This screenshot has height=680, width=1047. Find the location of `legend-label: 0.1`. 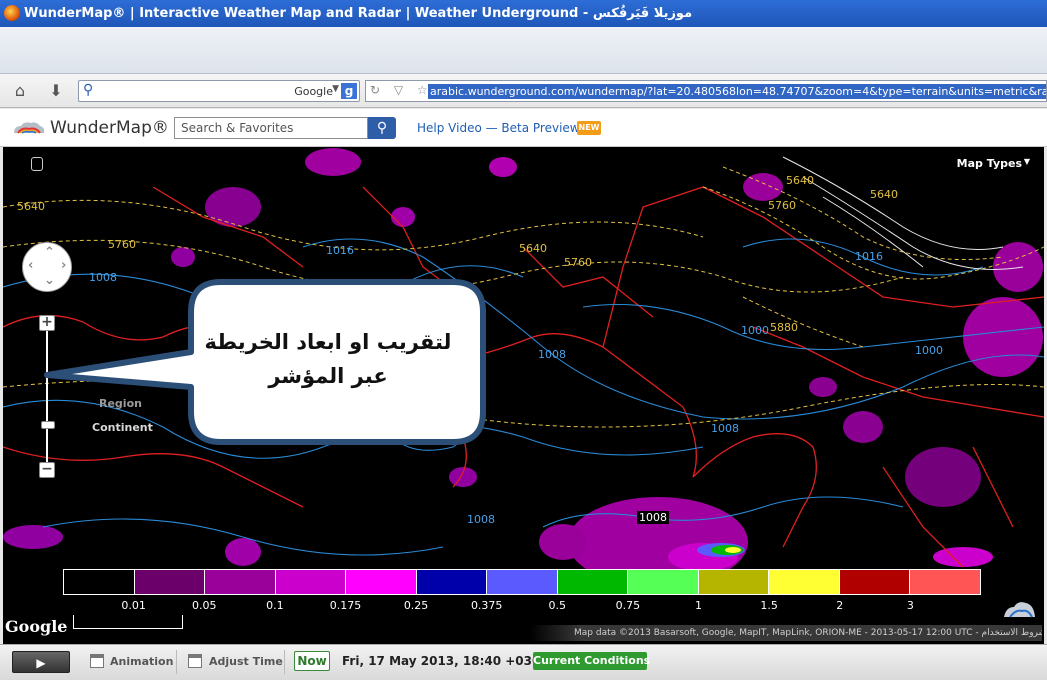

legend-label: 0.1 is located at coordinates (275, 605).